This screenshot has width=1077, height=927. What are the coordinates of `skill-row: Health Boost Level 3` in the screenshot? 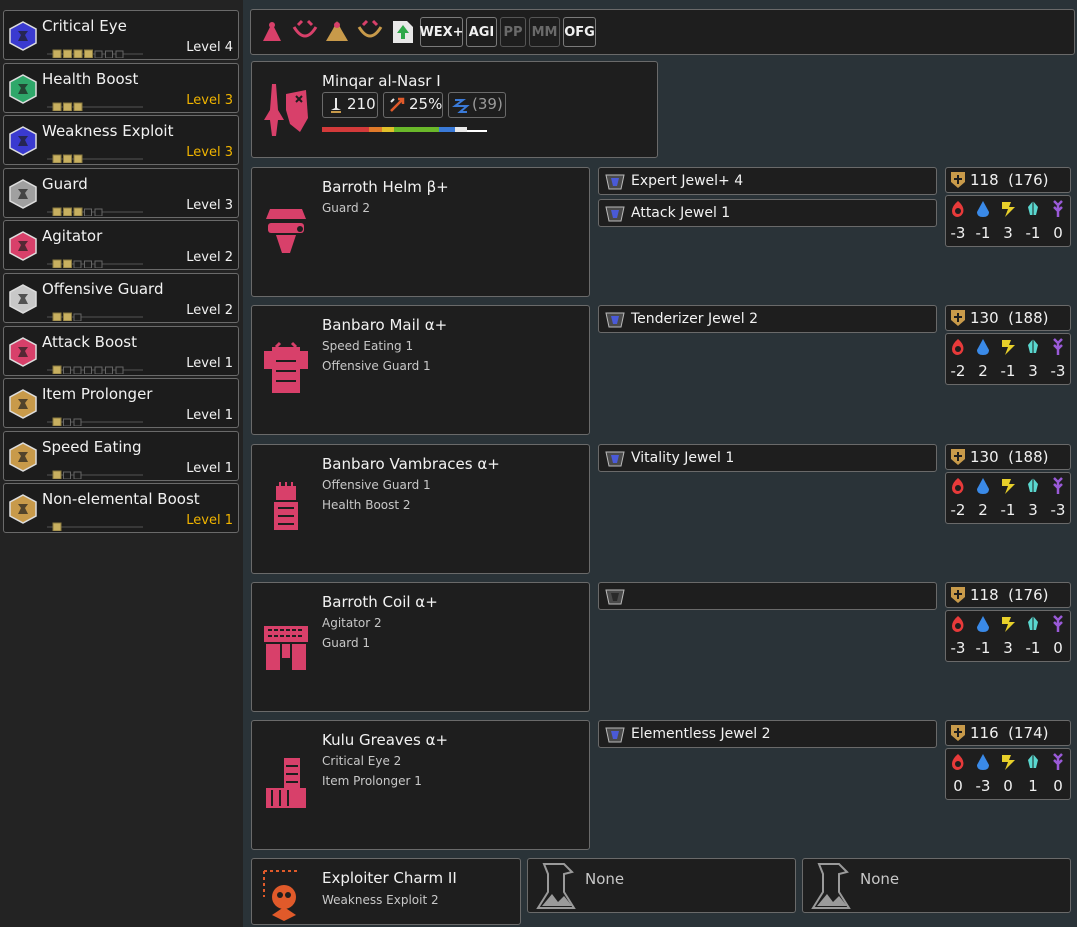 It's located at (121, 87).